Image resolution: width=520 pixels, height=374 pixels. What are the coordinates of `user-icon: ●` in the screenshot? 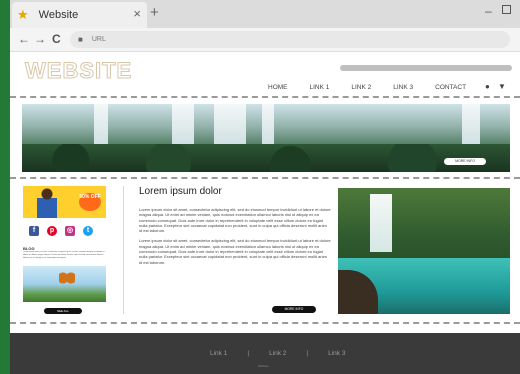 It's located at (487, 86).